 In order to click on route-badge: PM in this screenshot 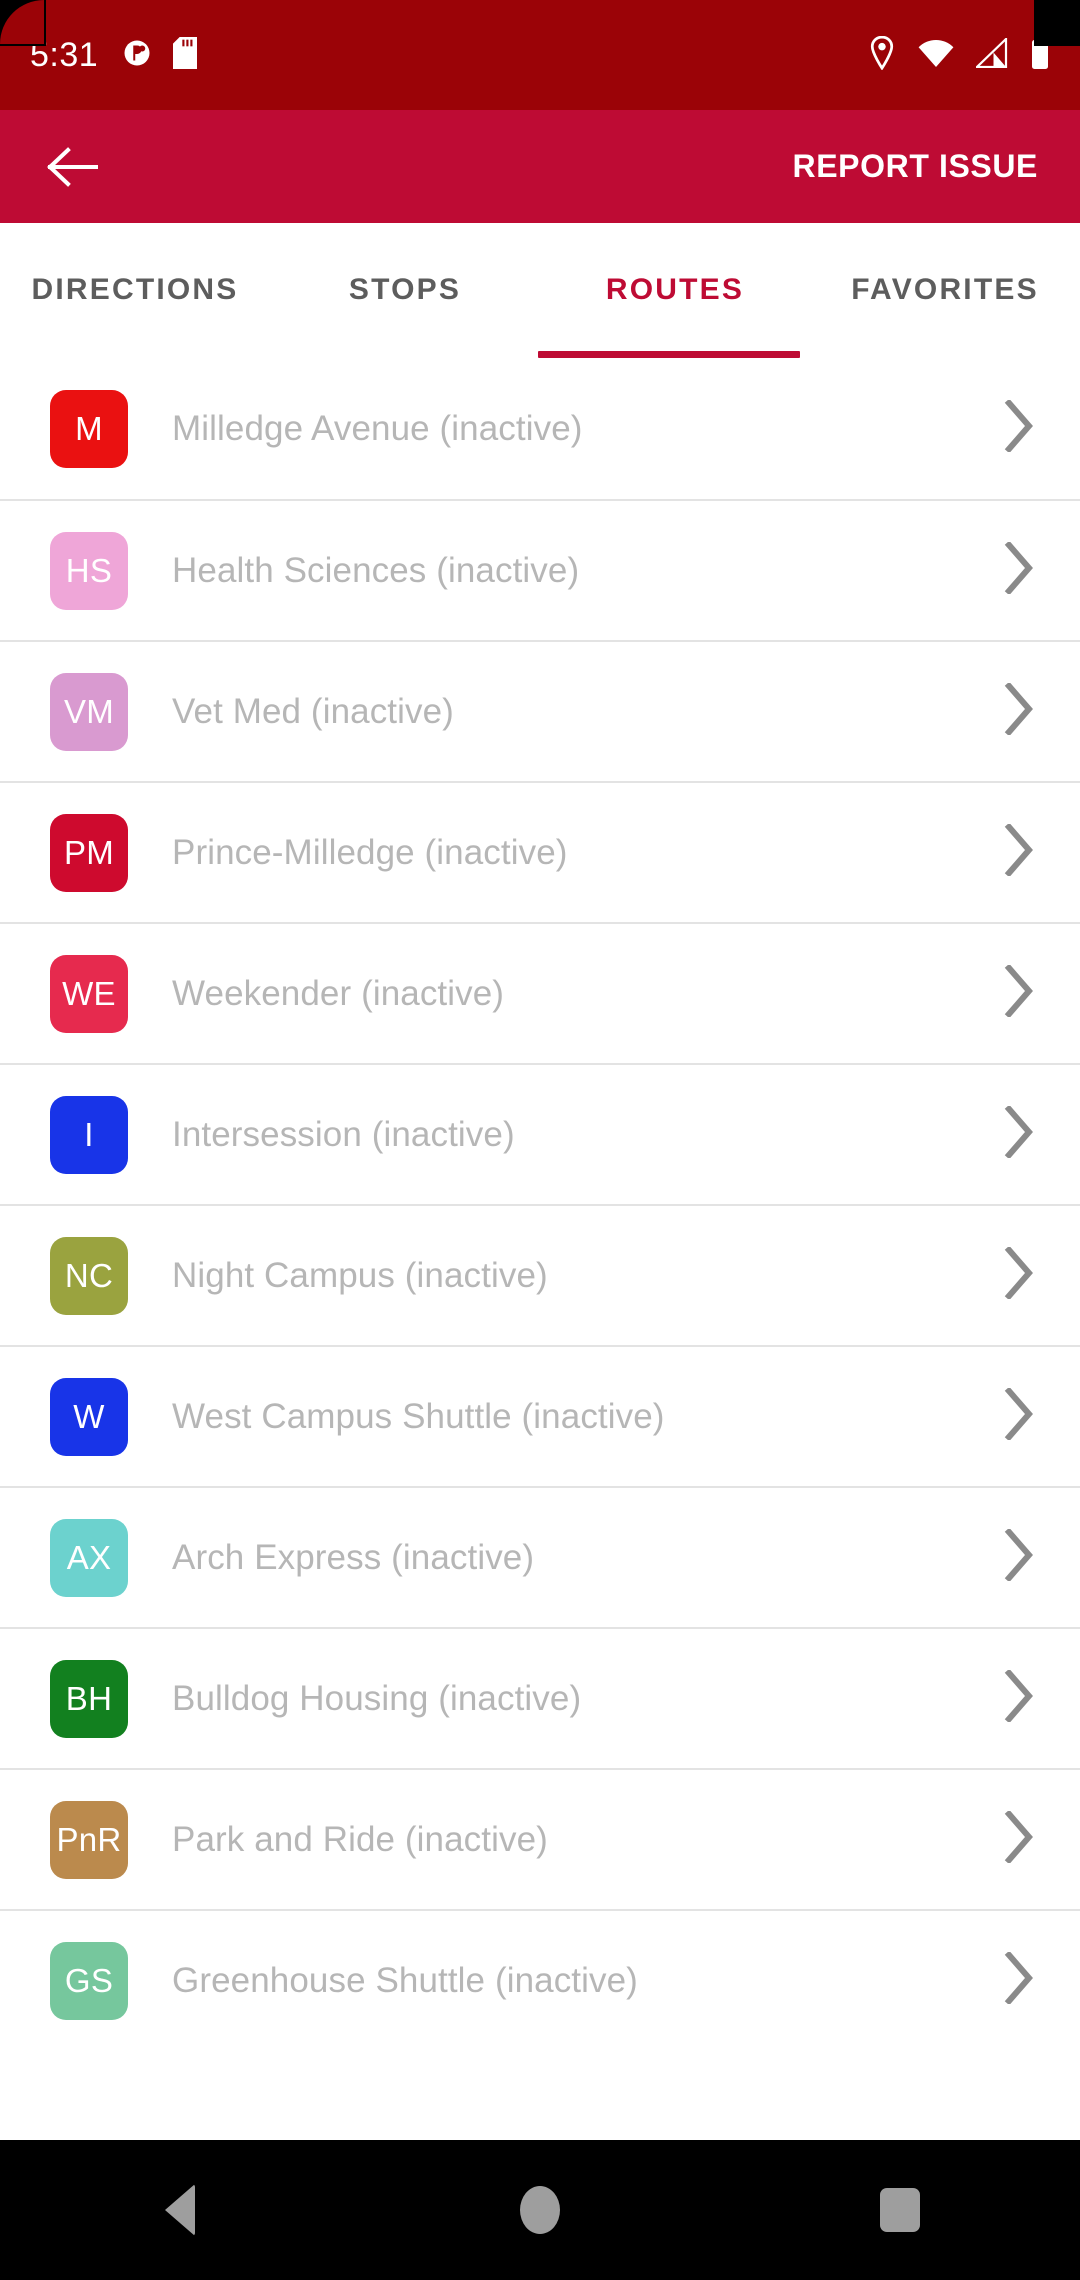, I will do `click(89, 852)`.